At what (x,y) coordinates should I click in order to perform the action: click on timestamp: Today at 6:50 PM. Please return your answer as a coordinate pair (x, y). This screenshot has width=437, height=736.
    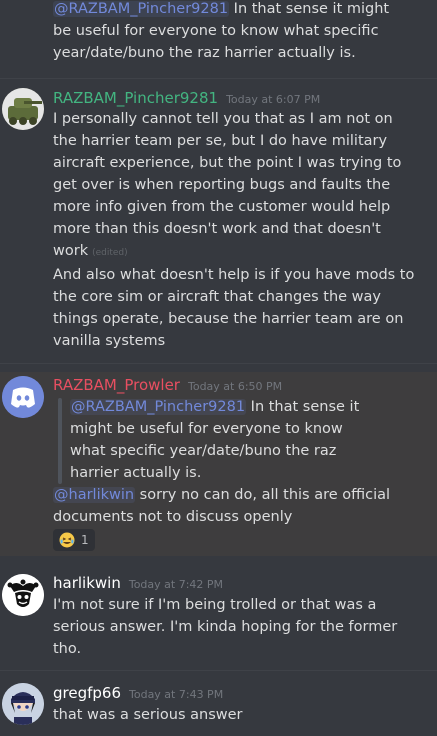
    Looking at the image, I should click on (235, 386).